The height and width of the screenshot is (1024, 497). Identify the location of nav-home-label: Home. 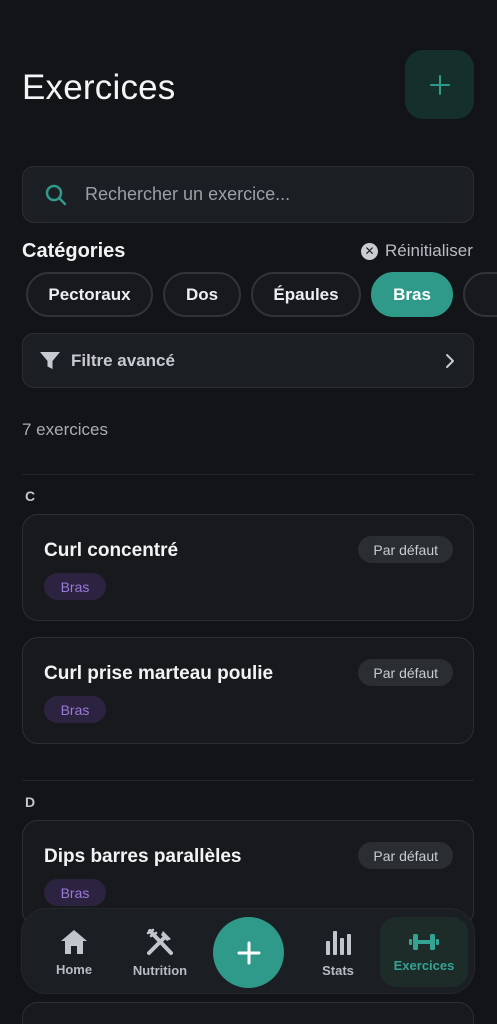
(74, 969).